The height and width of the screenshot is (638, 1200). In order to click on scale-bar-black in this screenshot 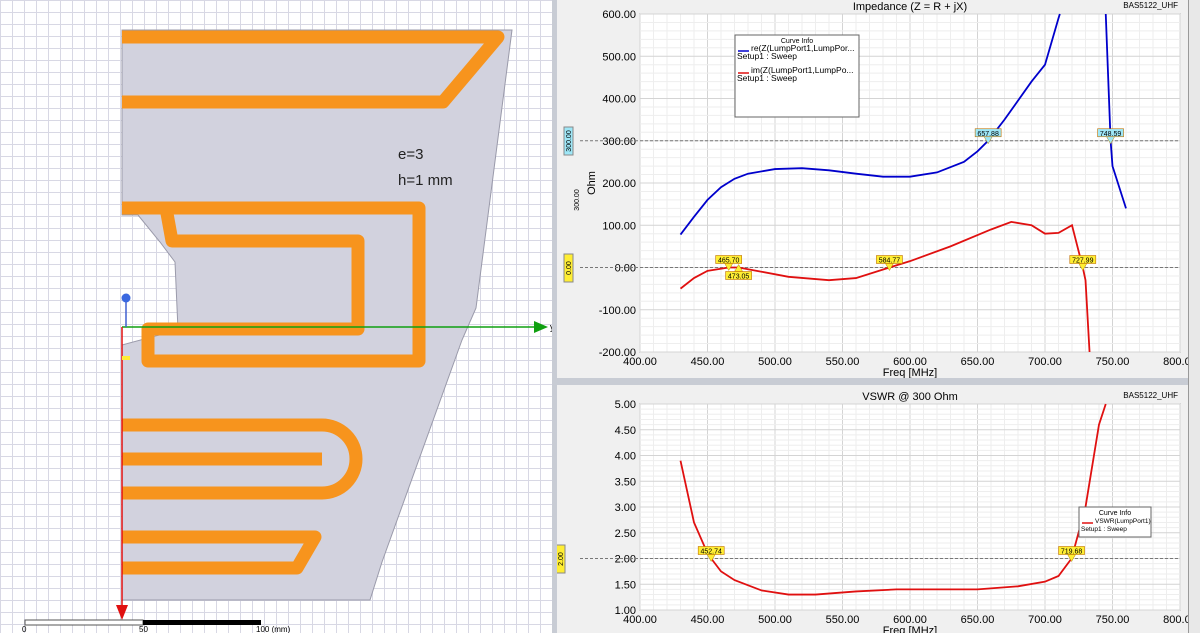, I will do `click(202, 622)`.